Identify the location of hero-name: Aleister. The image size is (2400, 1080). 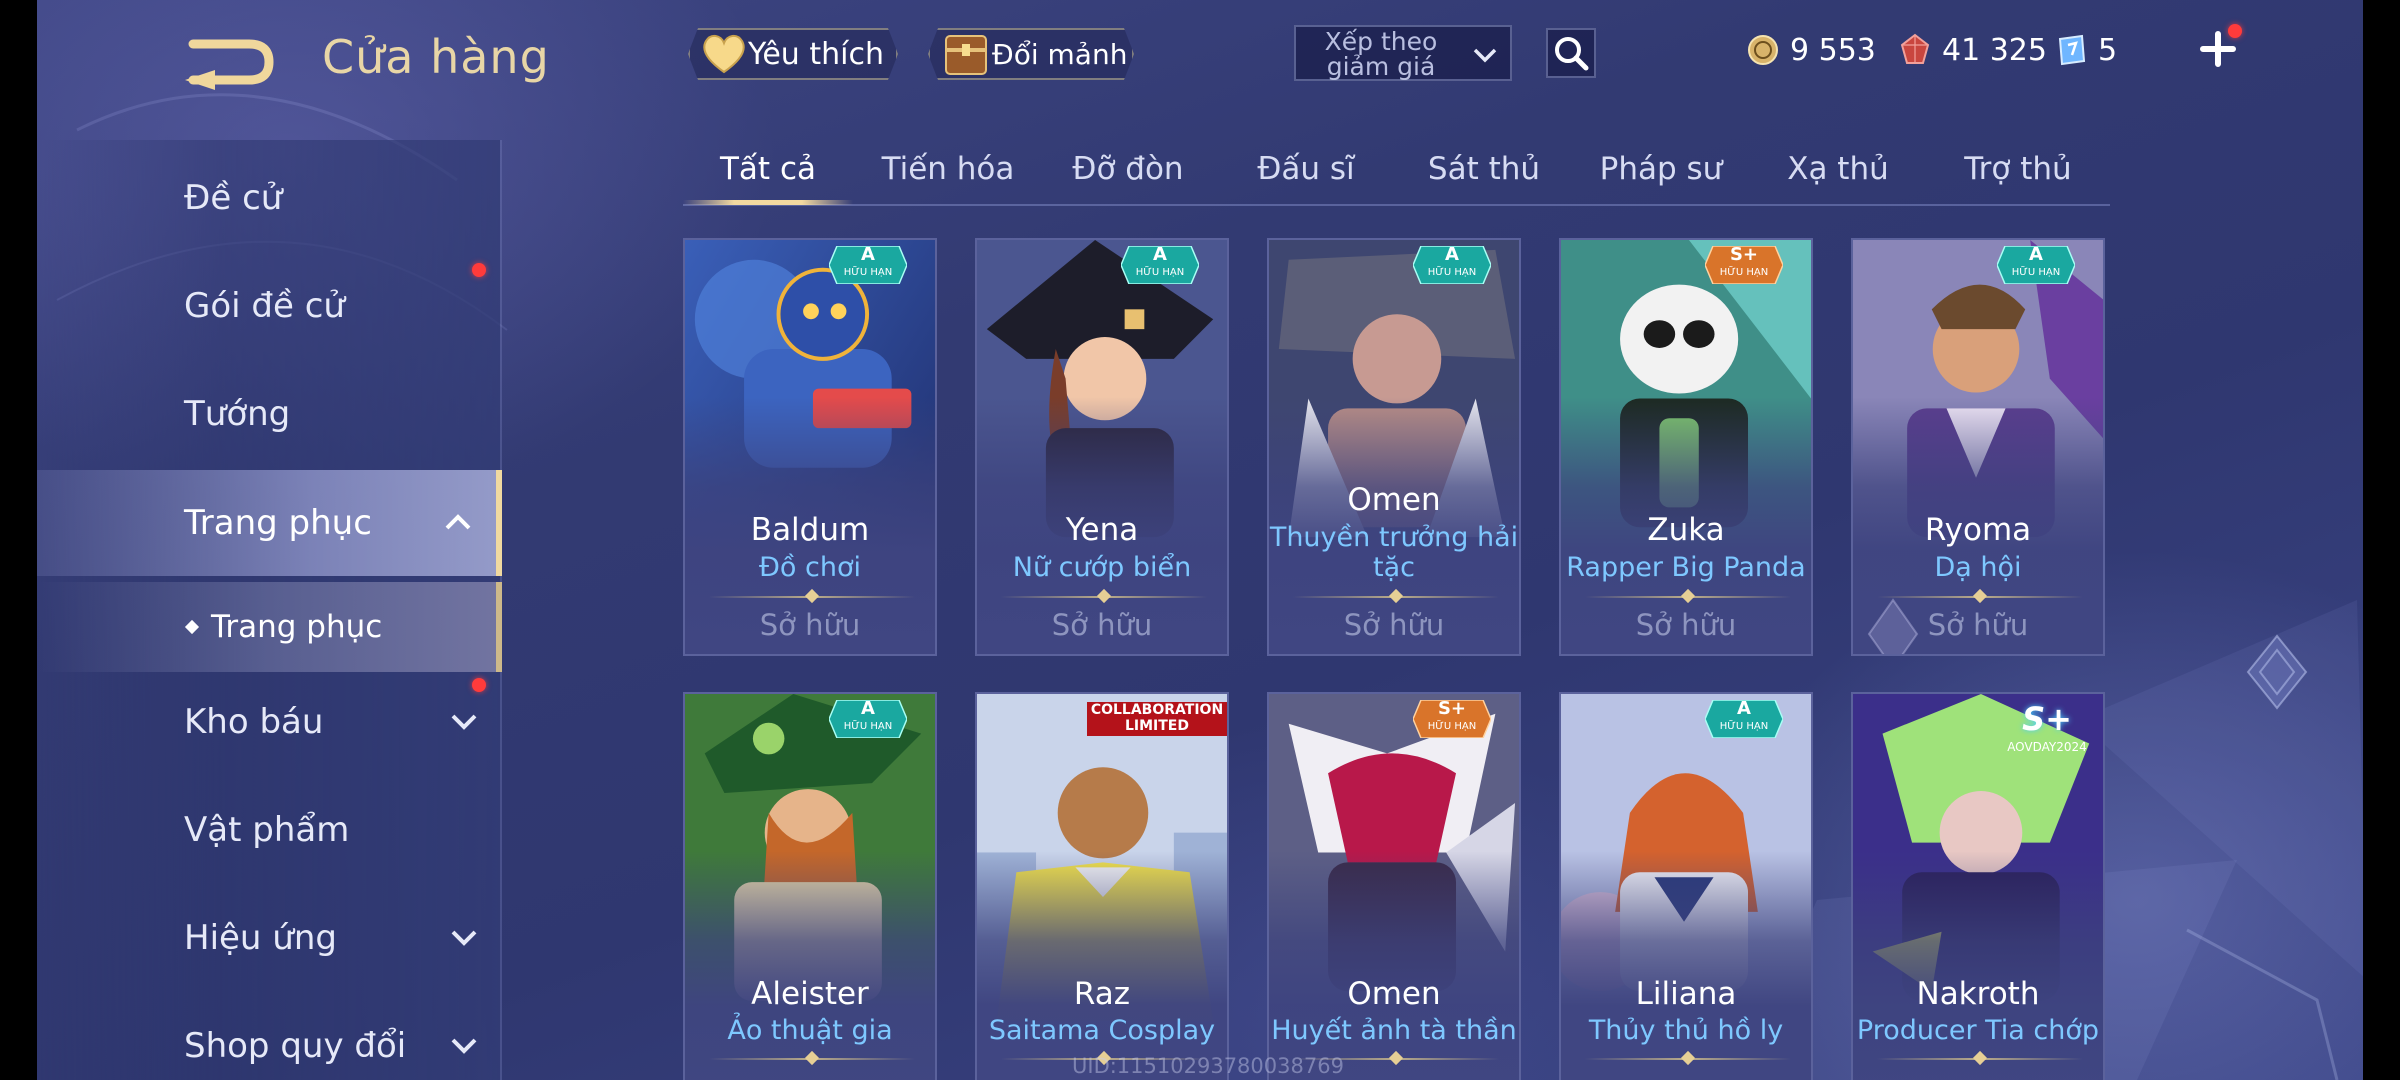
(810, 994).